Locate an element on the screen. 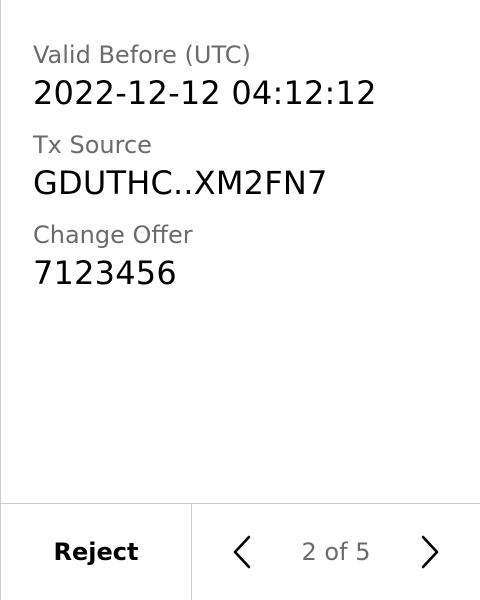 The height and width of the screenshot is (600, 480). field-label: Valid Before (UTC) is located at coordinates (142, 55).